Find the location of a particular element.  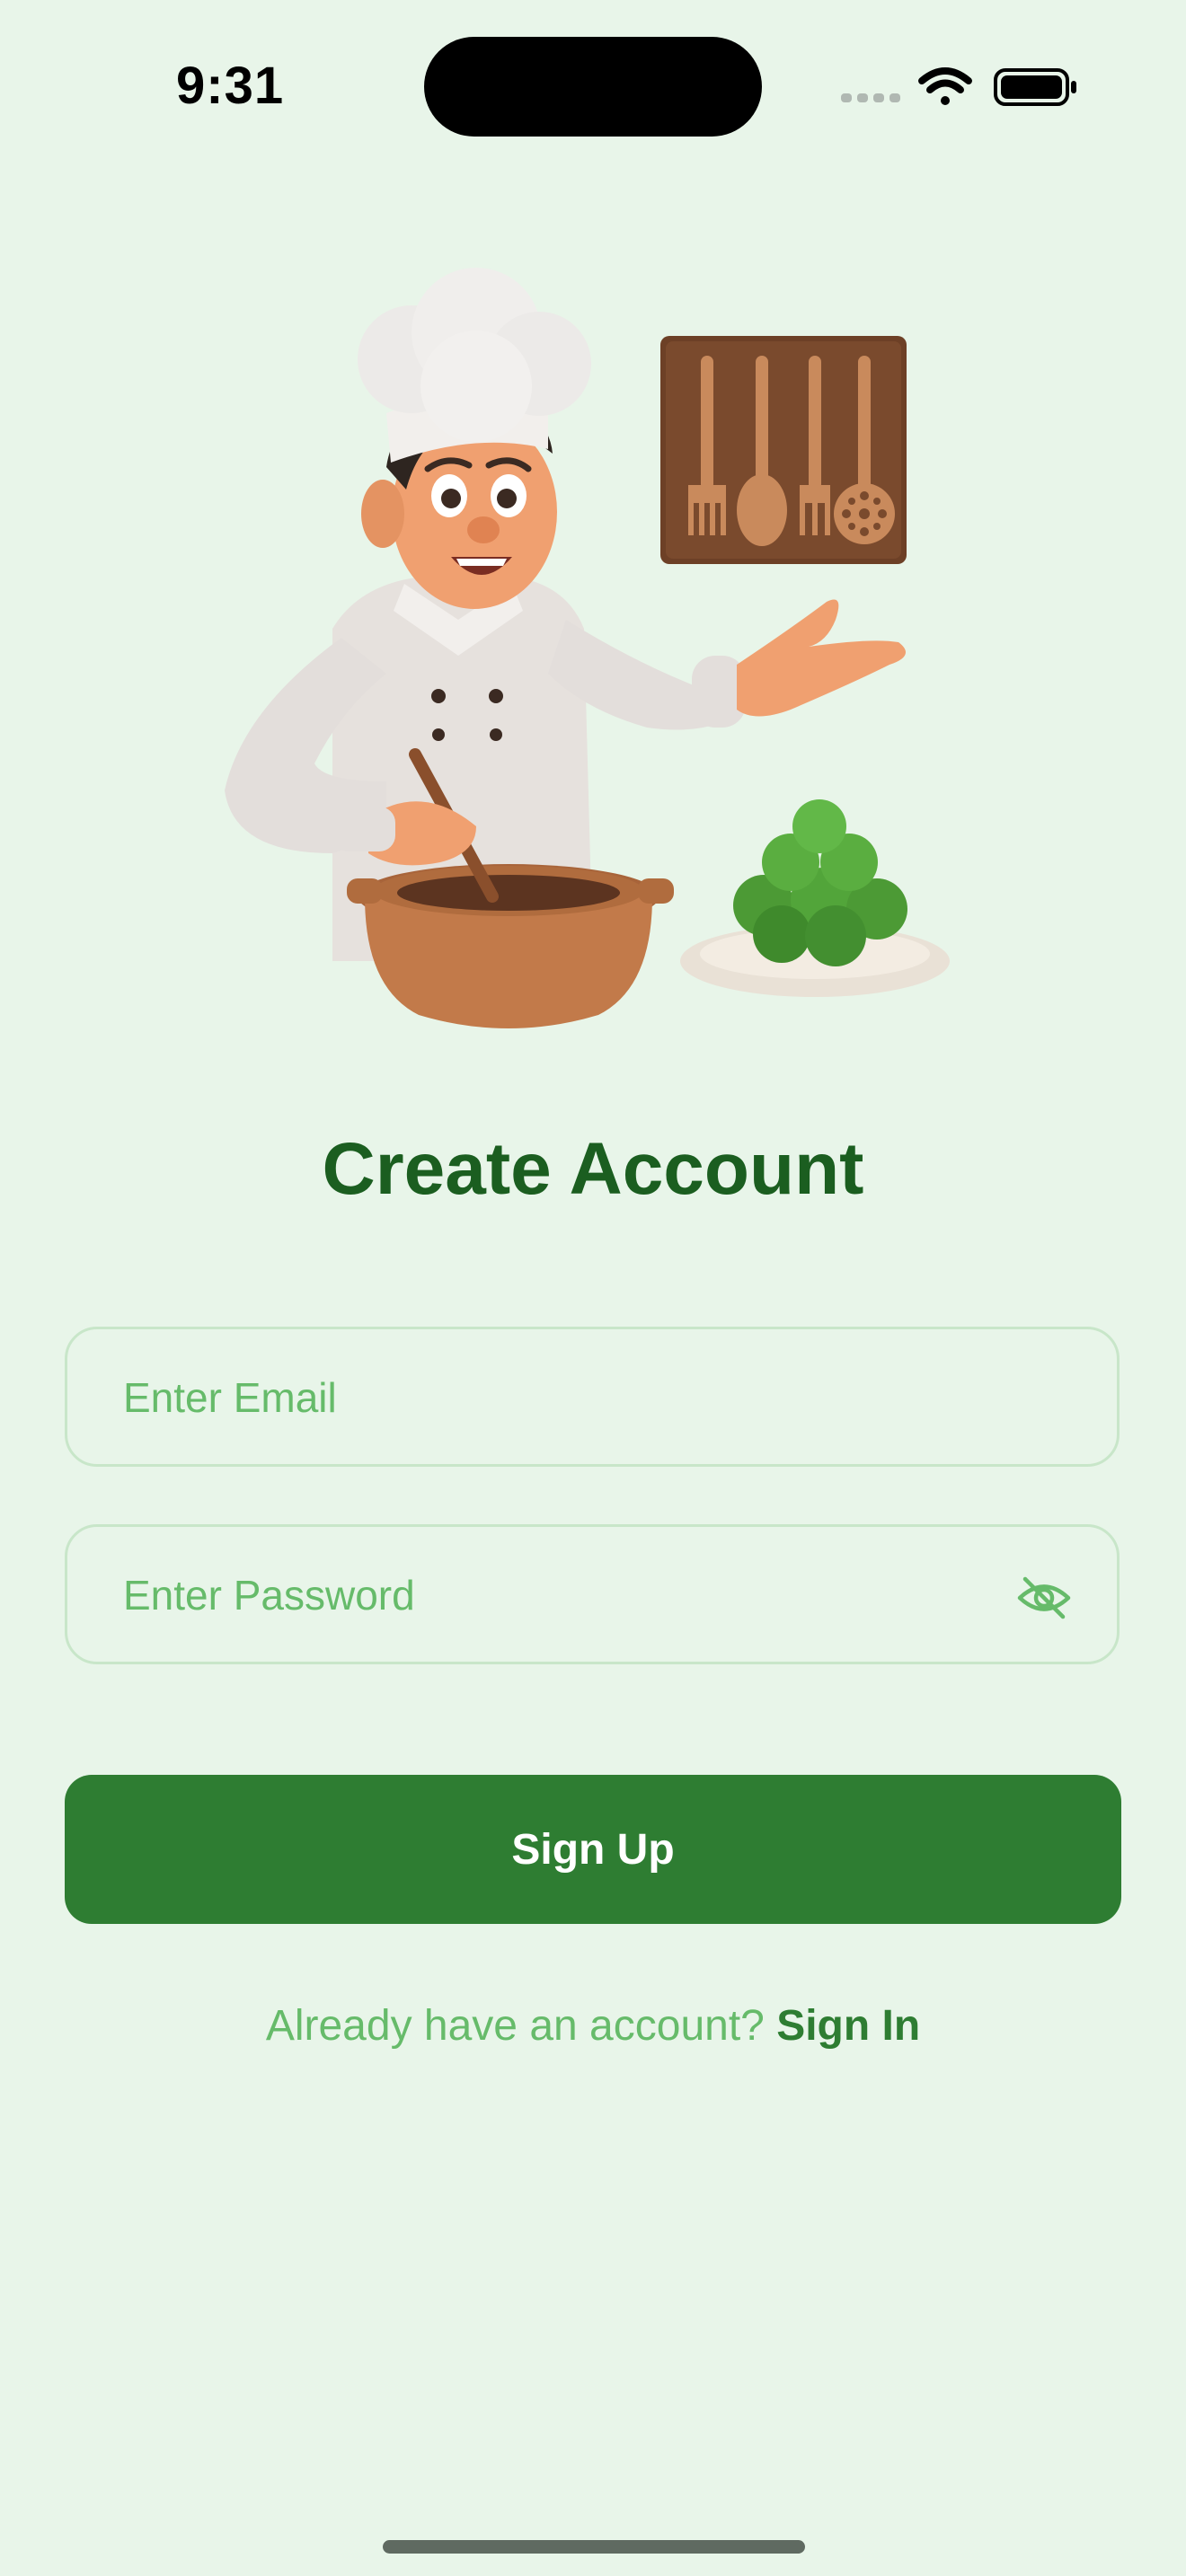

eye-off-icon is located at coordinates (1044, 1598).